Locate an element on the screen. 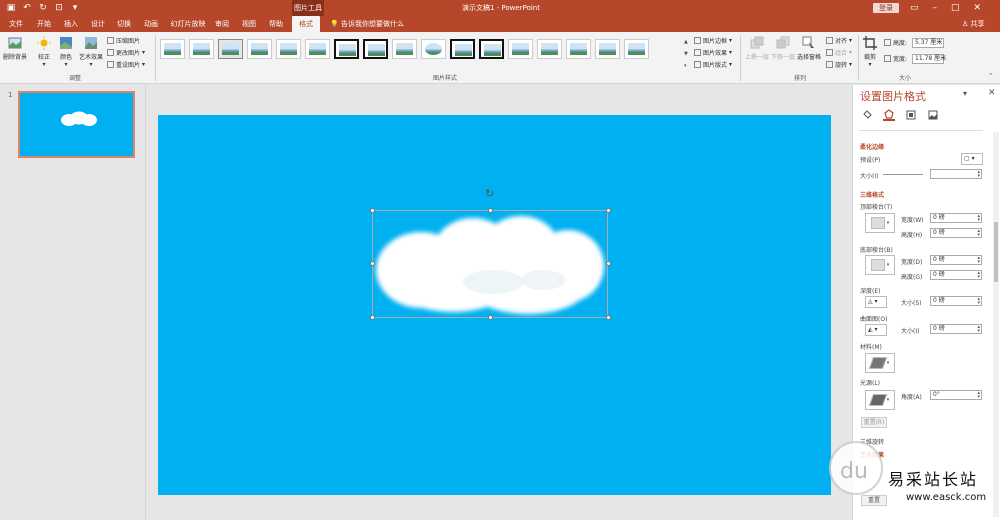  gallery-more-icon: ▾ is located at coordinates (687, 66).